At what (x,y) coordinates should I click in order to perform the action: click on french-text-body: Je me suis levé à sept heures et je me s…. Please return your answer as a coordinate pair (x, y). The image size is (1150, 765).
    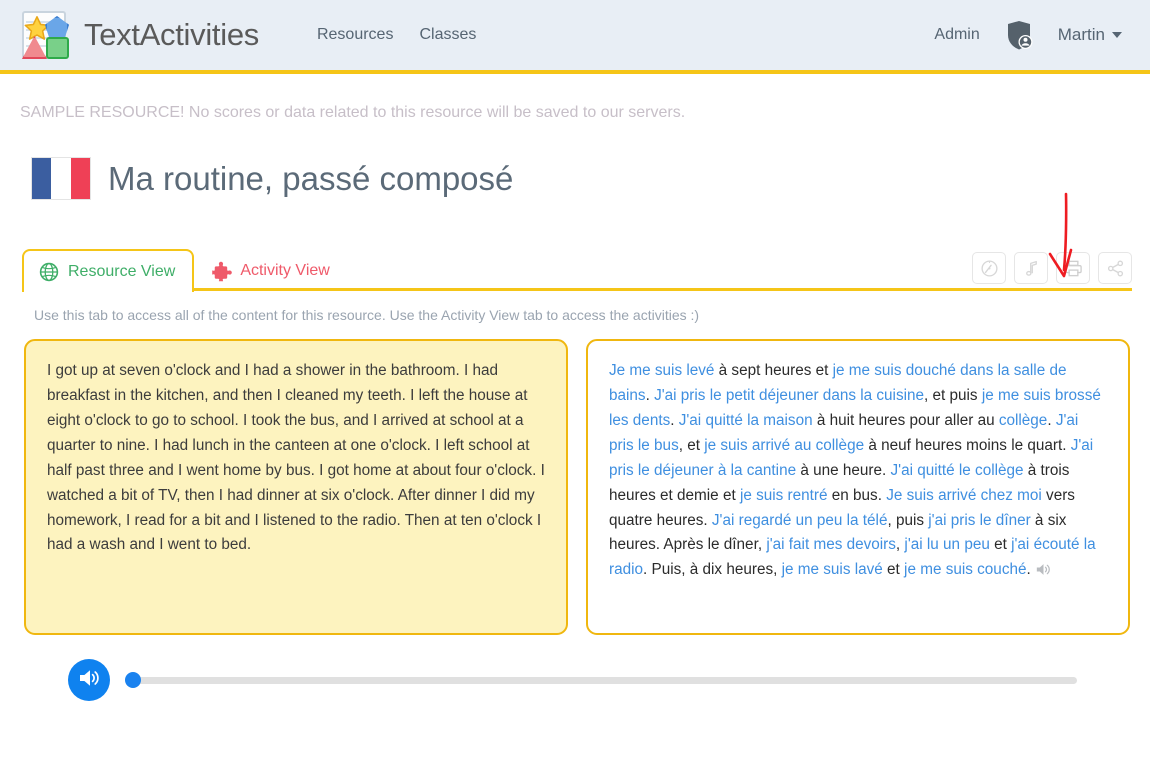
    Looking at the image, I should click on (855, 470).